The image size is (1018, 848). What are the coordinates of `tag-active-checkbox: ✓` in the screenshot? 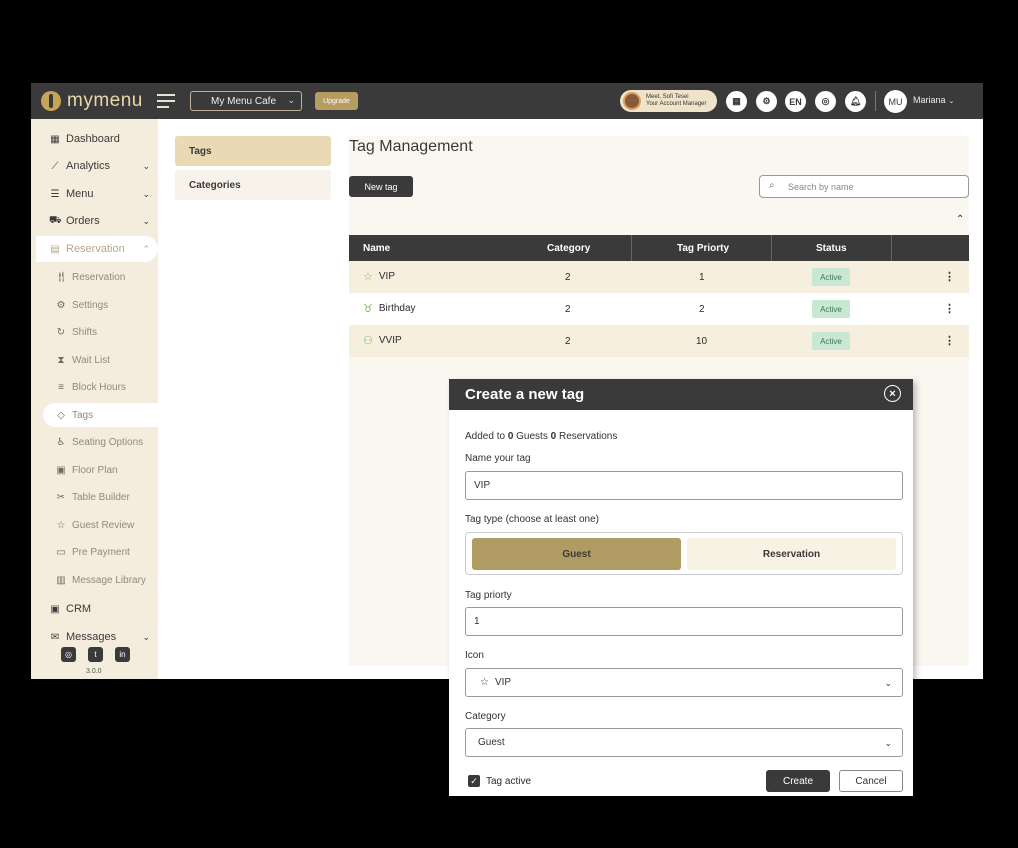 It's located at (474, 781).